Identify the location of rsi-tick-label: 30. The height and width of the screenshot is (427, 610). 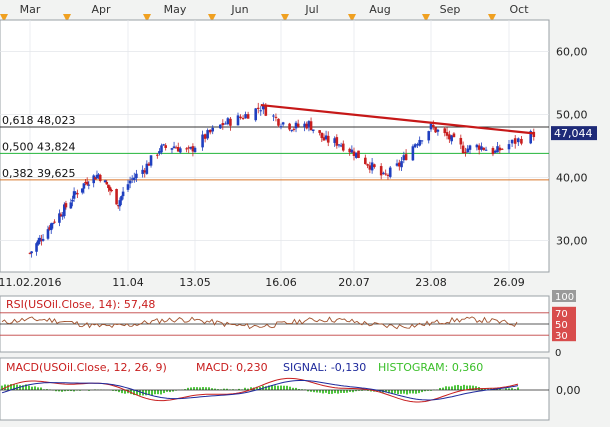
(561, 336).